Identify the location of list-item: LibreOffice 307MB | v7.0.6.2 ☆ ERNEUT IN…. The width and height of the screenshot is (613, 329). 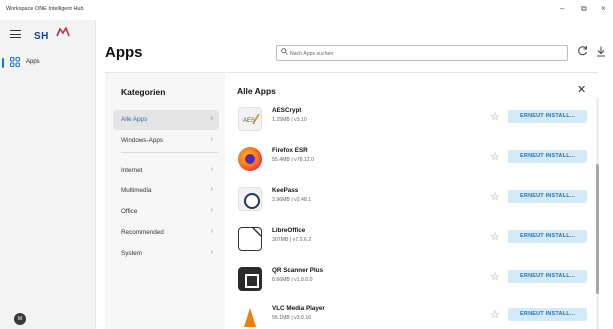
(410, 241).